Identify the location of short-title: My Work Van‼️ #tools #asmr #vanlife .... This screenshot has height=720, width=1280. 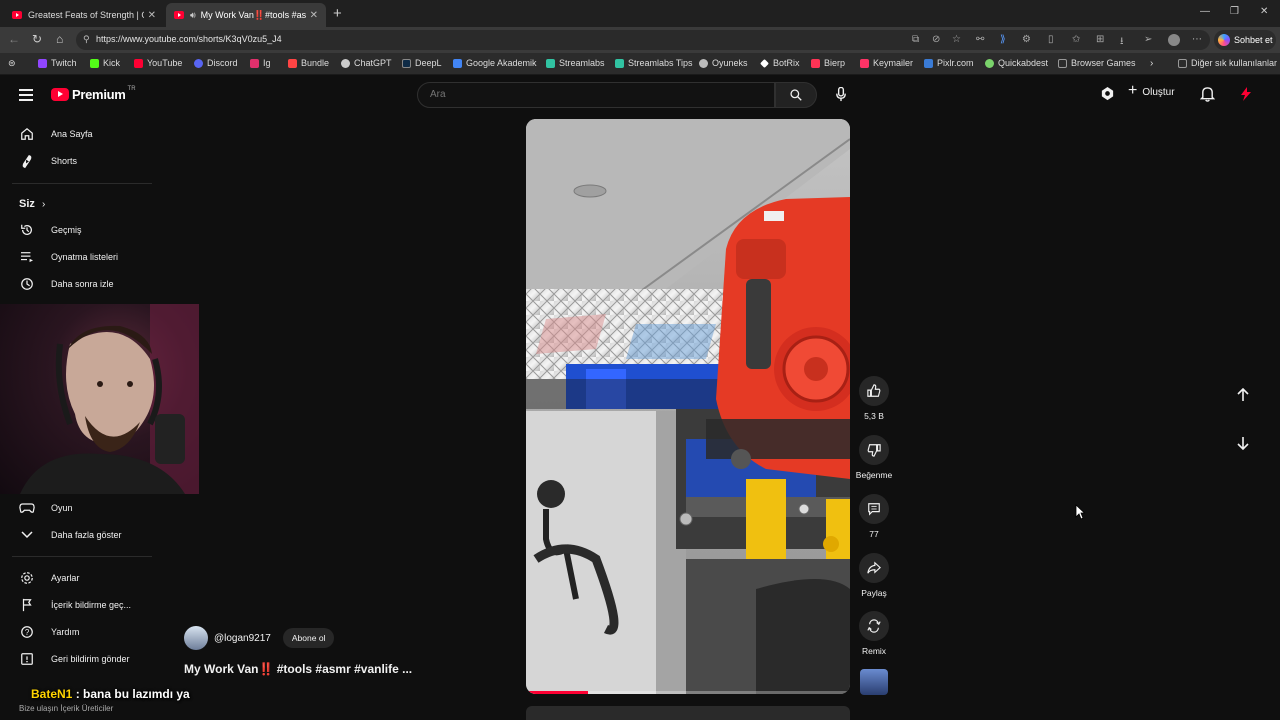
(298, 669).